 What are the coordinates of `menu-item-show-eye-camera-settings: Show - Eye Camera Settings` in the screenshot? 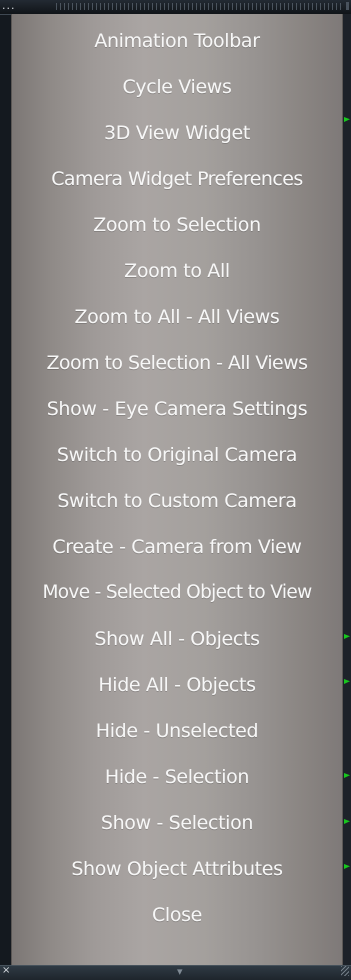 It's located at (177, 420).